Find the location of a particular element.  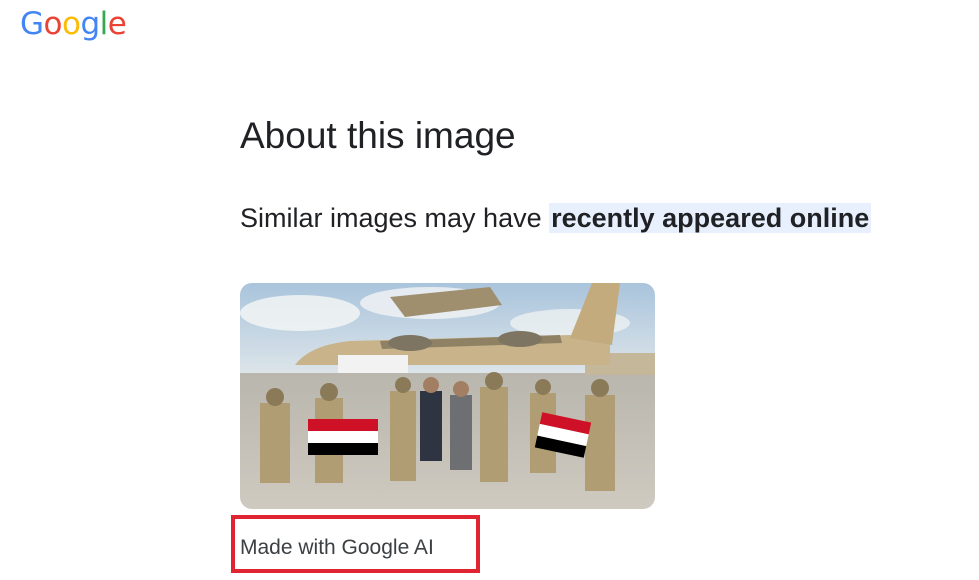

google-logo: Google is located at coordinates (73, 24).